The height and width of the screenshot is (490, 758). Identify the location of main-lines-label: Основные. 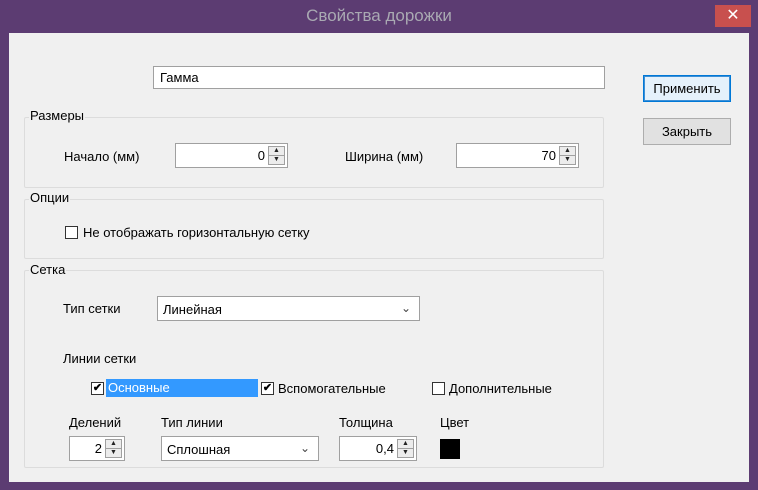
(182, 388).